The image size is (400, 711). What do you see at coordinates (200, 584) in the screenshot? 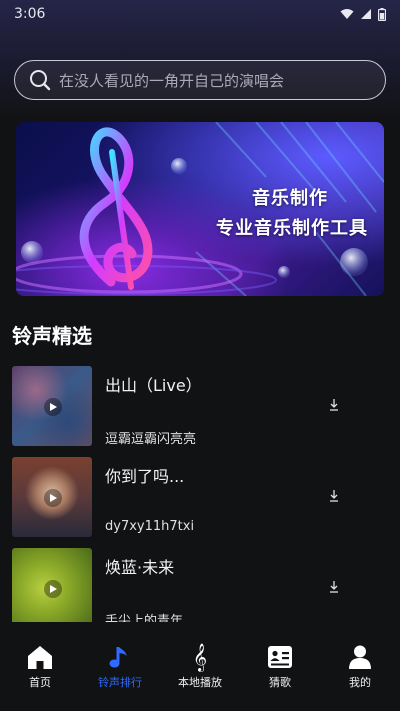
I see `song-item: 焕蓝·未来 手尖上的青年` at bounding box center [200, 584].